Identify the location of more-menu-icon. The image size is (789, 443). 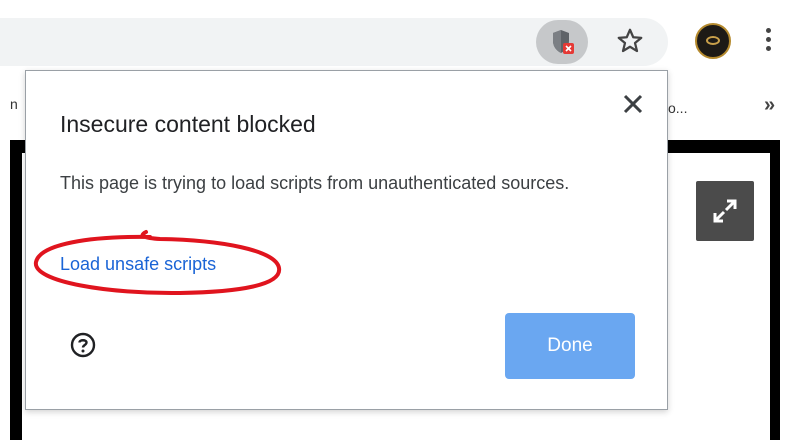
(768, 41).